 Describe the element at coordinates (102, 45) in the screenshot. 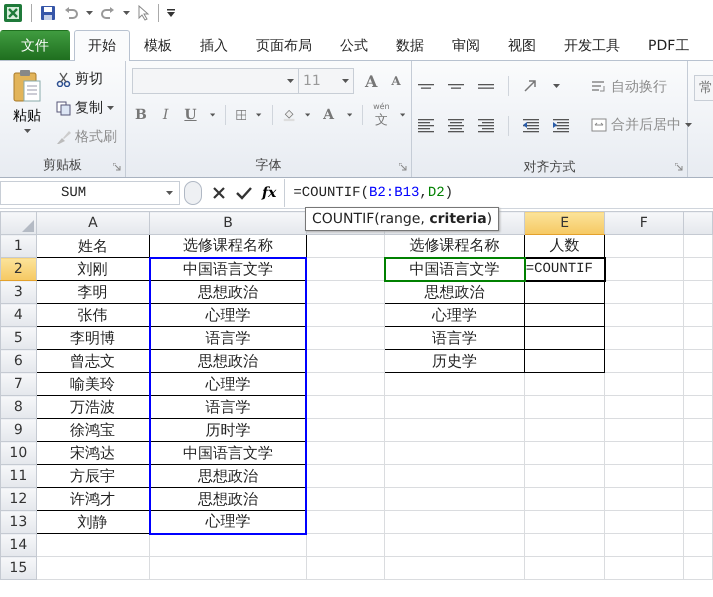

I see `ribbon-tab: 开始` at that location.